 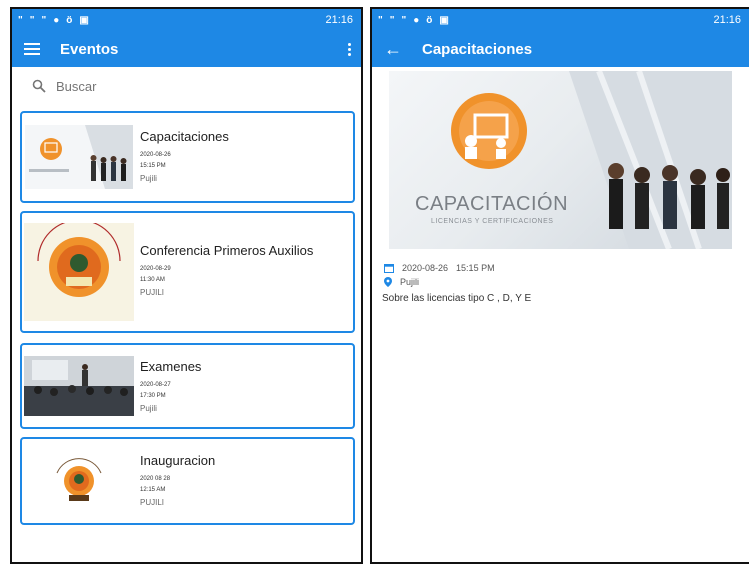 I want to click on event-time: 12:15 AM, so click(x=153, y=490).